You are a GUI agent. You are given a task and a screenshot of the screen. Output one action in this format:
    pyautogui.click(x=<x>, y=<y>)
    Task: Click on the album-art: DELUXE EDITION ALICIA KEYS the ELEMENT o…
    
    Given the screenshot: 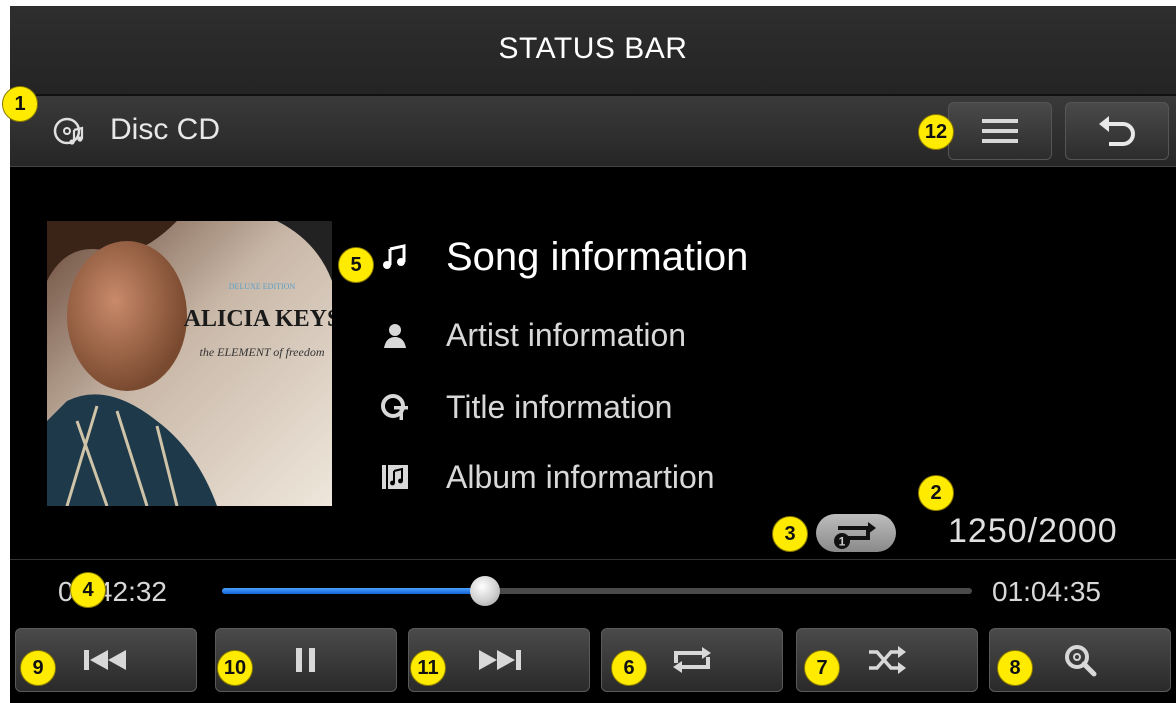 What is the action you would take?
    pyautogui.click(x=189, y=363)
    